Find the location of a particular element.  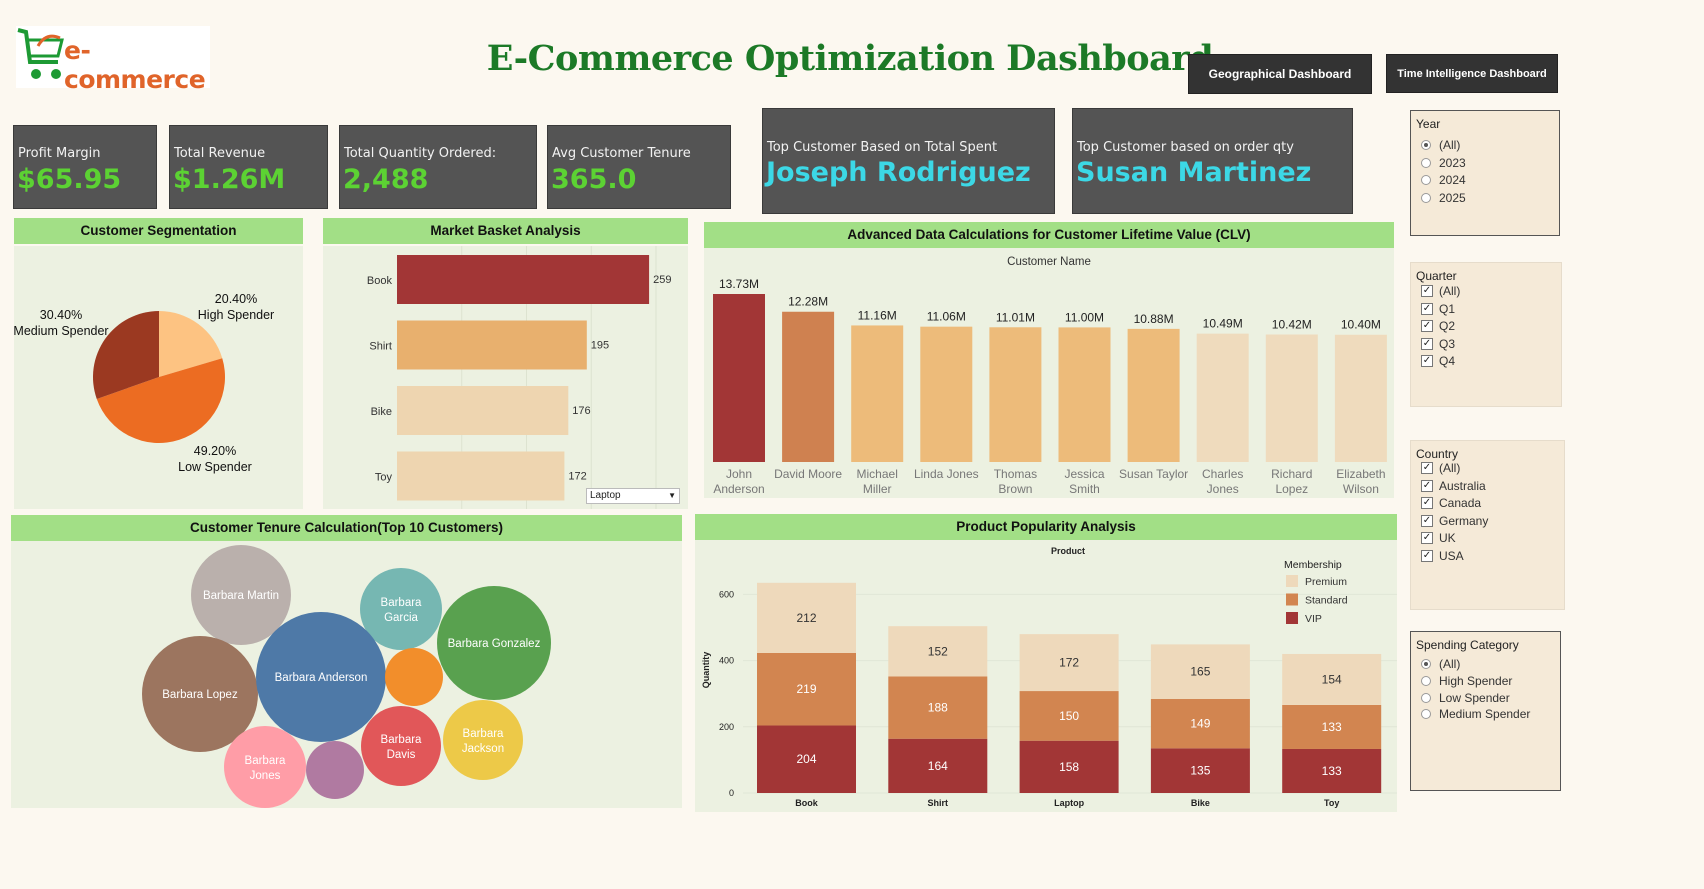

kpi-card-avg-tenure: Avg Customer Tenure 365.0 is located at coordinates (639, 167).